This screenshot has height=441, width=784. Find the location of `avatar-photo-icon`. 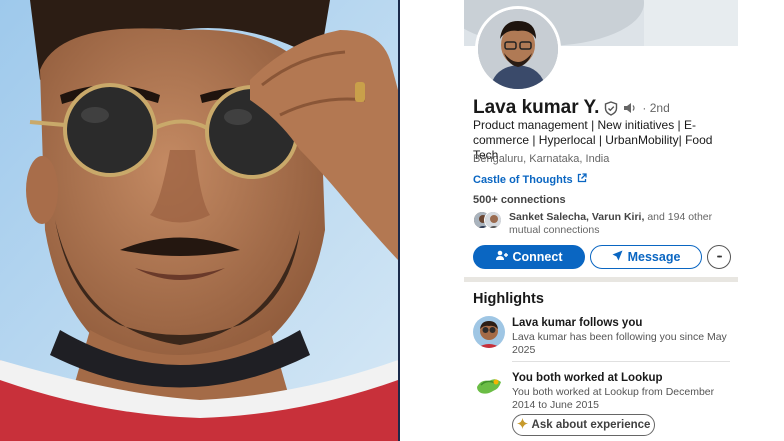

avatar-photo-icon is located at coordinates (518, 49).